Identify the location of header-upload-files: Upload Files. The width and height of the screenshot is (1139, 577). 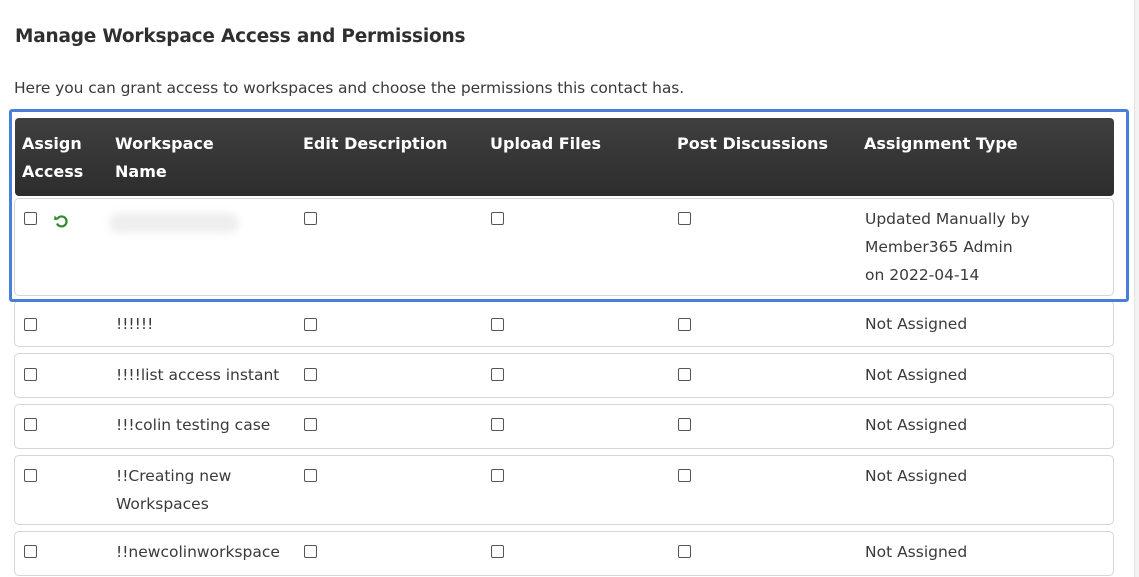
(546, 143).